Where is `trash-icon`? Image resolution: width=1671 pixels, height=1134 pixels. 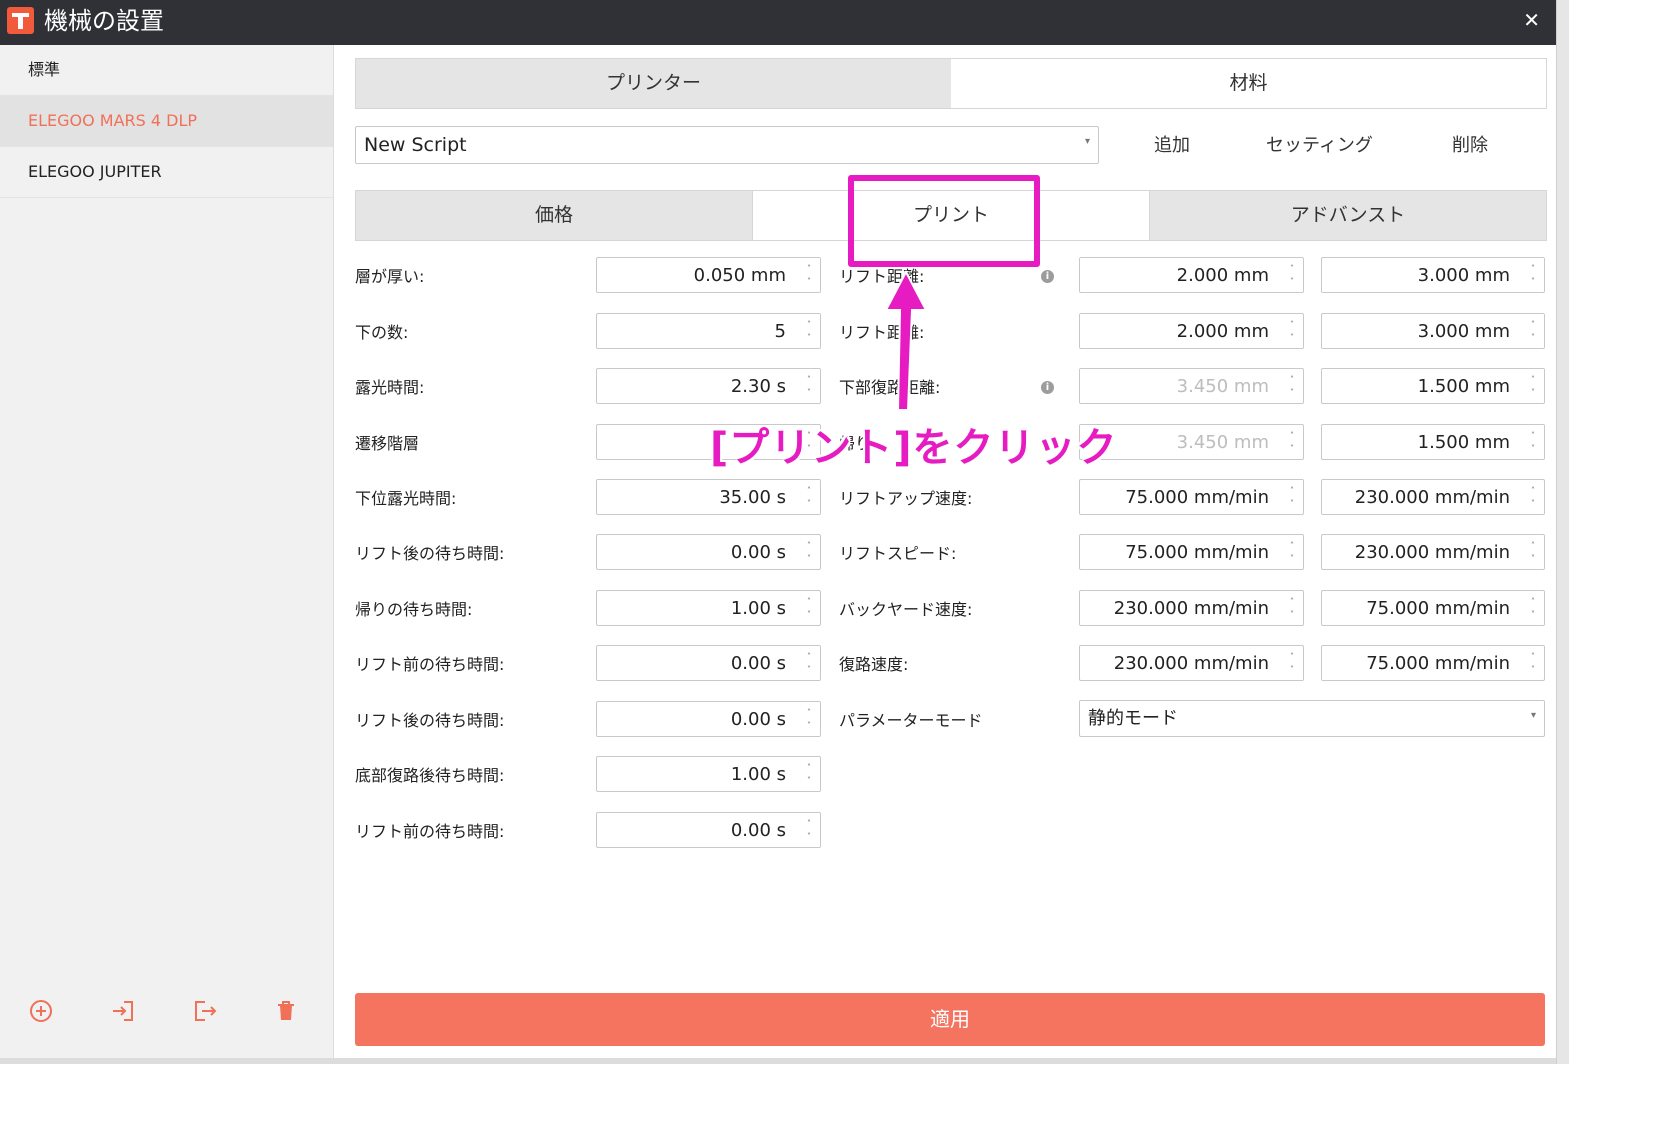 trash-icon is located at coordinates (288, 1013).